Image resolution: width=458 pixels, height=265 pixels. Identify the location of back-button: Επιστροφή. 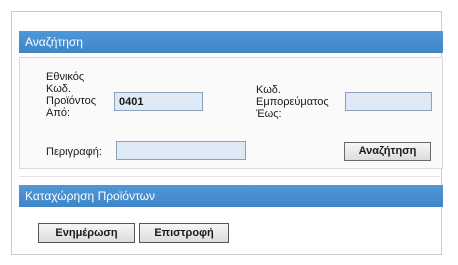
(184, 233).